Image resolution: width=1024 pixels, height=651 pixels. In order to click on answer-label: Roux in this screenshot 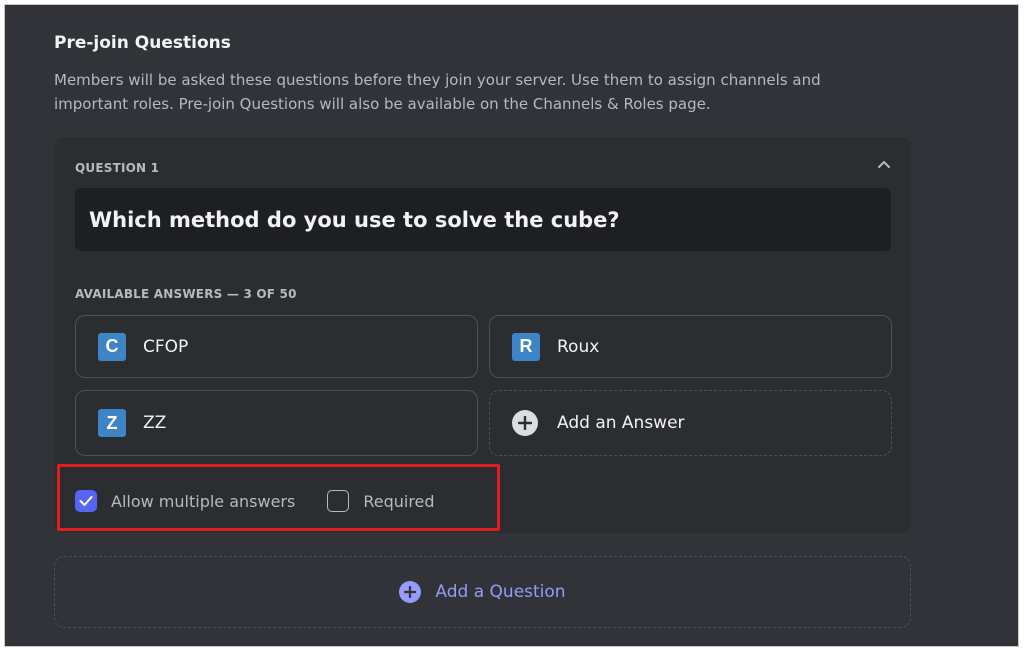, I will do `click(578, 346)`.